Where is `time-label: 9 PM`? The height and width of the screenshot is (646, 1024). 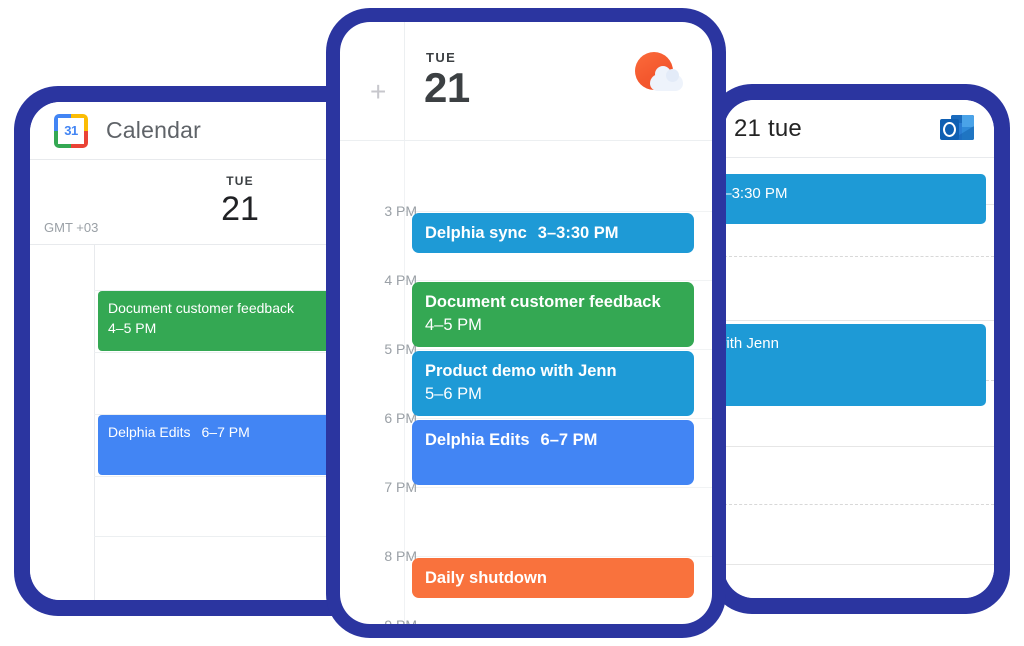
time-label: 9 PM is located at coordinates (400, 620).